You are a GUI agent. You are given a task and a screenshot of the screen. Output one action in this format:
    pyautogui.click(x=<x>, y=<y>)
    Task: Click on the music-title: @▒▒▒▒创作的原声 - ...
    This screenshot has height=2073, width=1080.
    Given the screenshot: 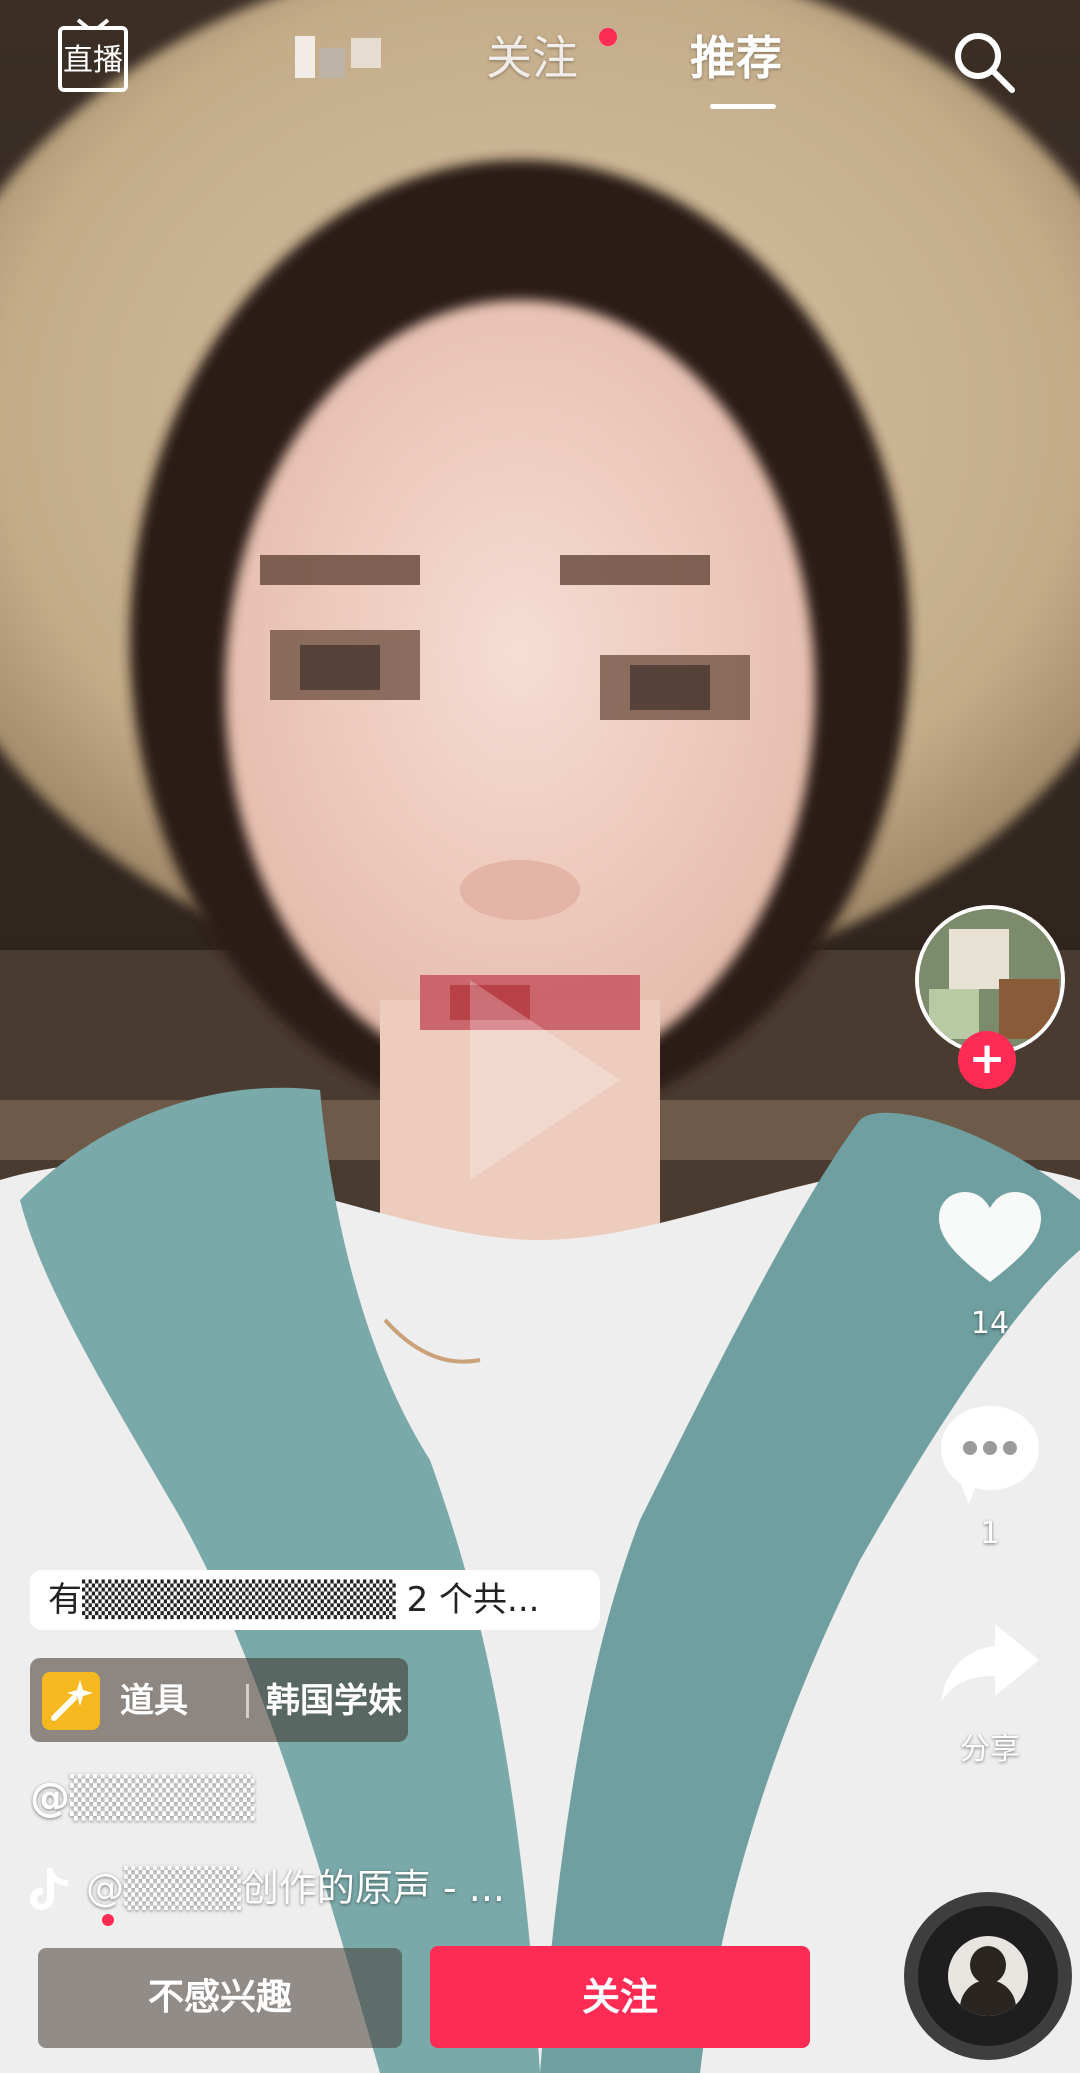 What is the action you would take?
    pyautogui.click(x=296, y=1888)
    